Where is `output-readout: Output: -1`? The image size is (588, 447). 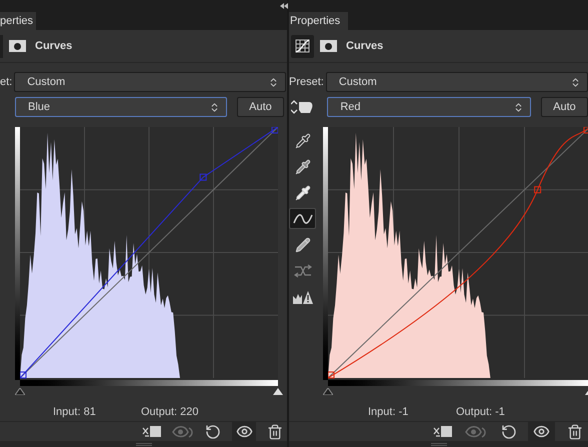 output-readout: Output: -1 is located at coordinates (480, 412).